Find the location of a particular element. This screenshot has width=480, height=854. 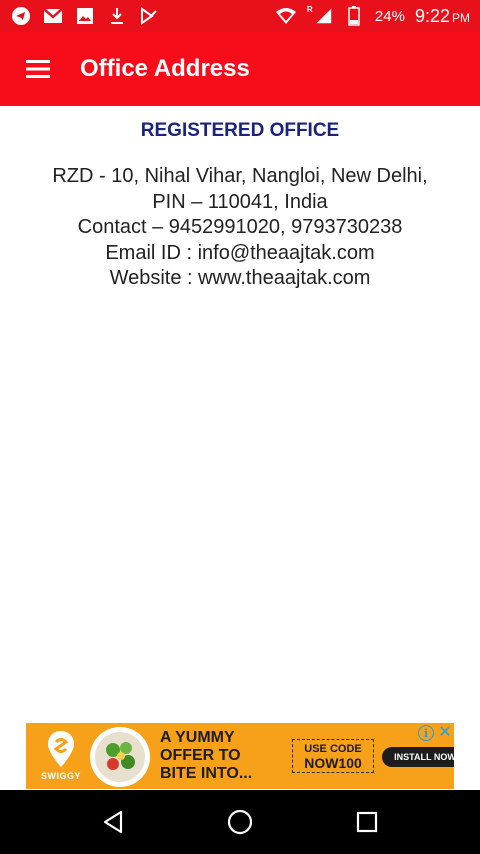

image-icon is located at coordinates (85, 16).